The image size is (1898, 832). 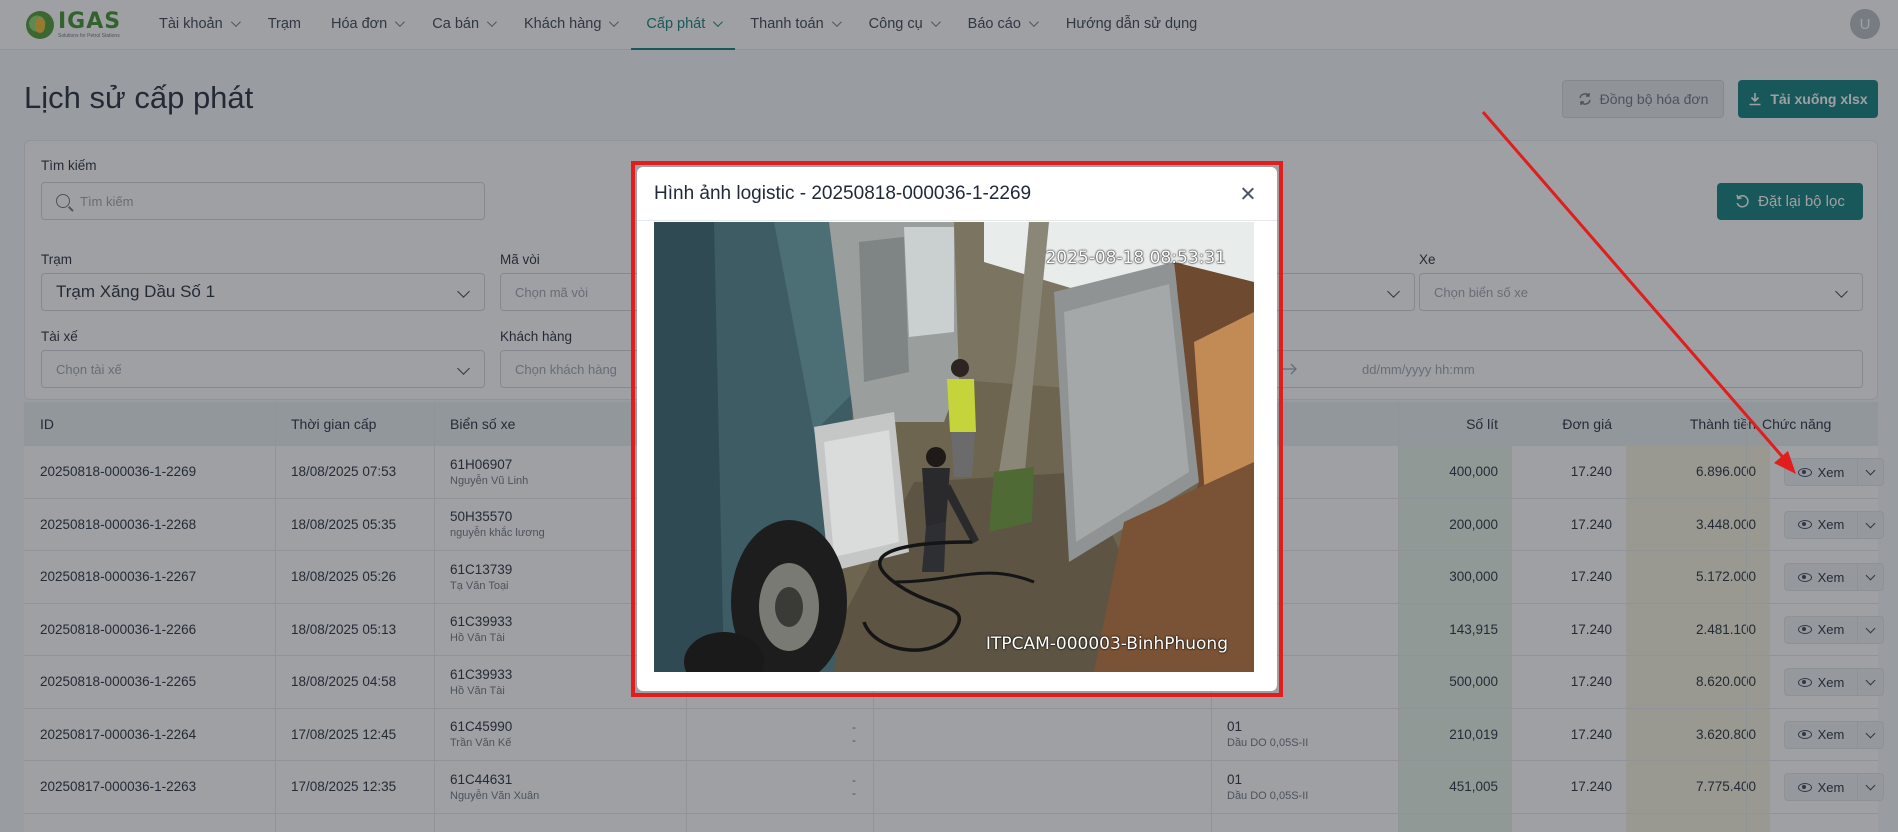 I want to click on camera-name: ITPCAM-000003-BinhPhuong, so click(x=1106, y=644).